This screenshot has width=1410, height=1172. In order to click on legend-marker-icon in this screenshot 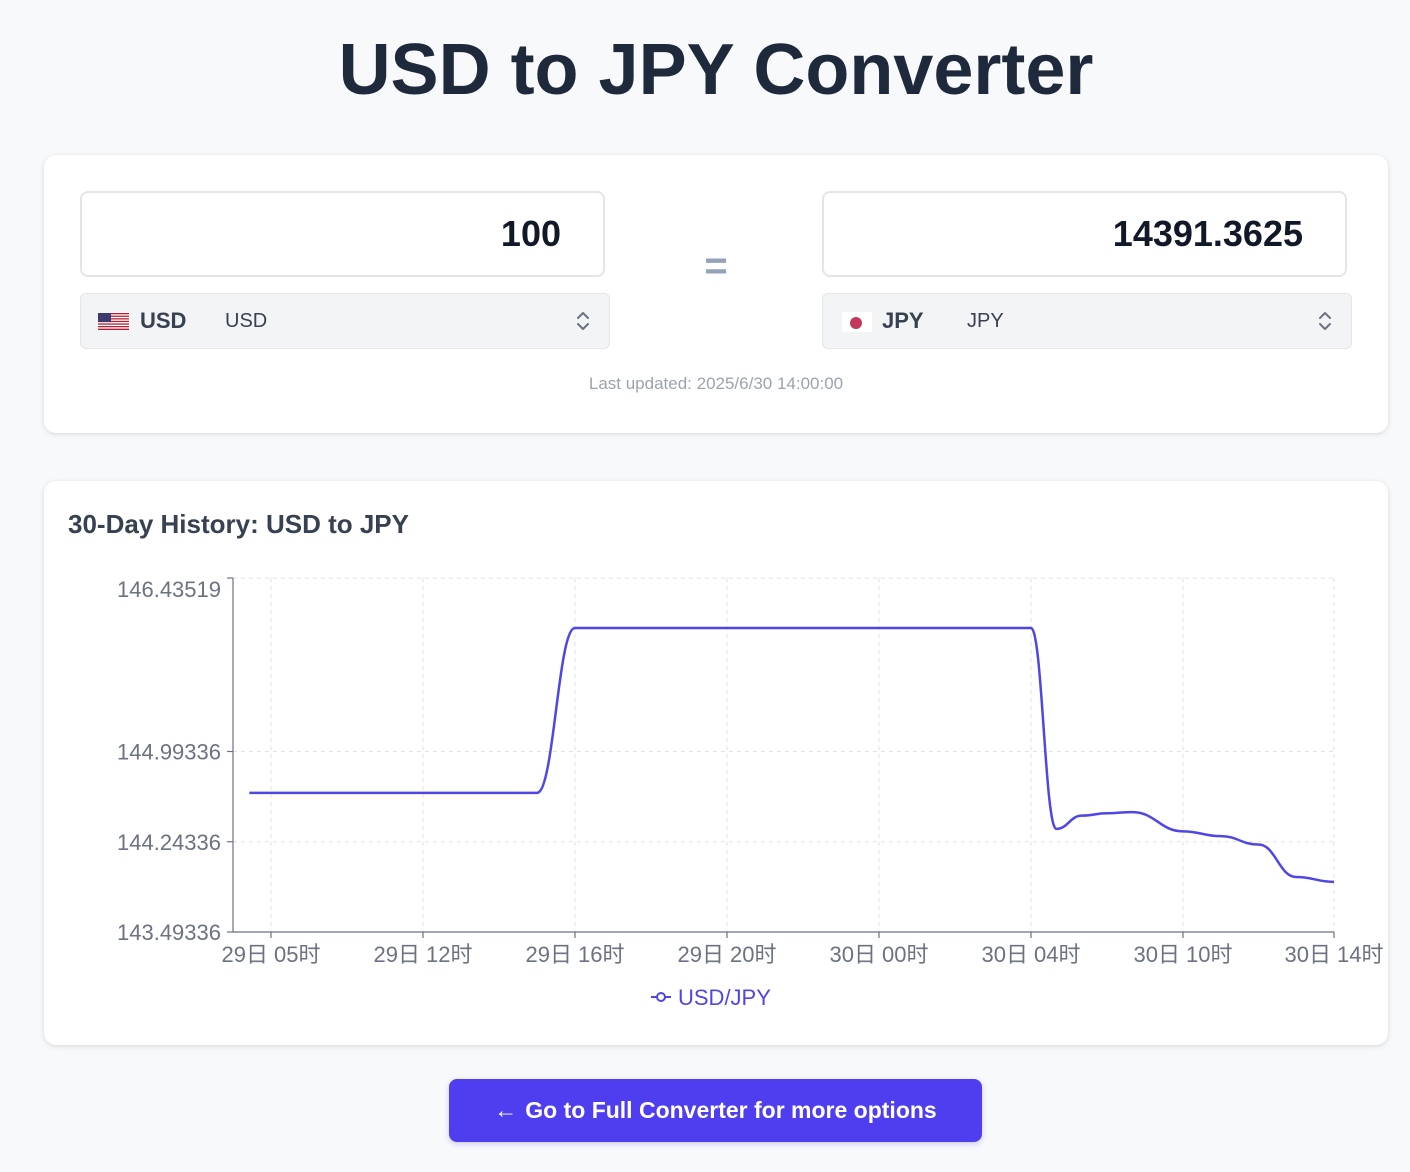, I will do `click(661, 997)`.